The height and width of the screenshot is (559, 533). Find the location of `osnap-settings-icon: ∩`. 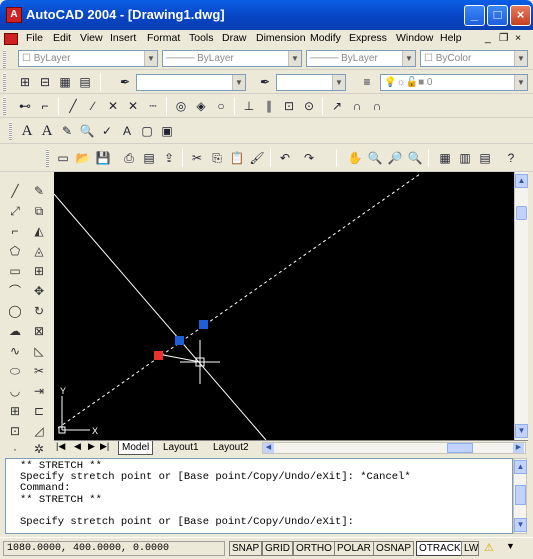

osnap-settings-icon: ∩ is located at coordinates (377, 106).